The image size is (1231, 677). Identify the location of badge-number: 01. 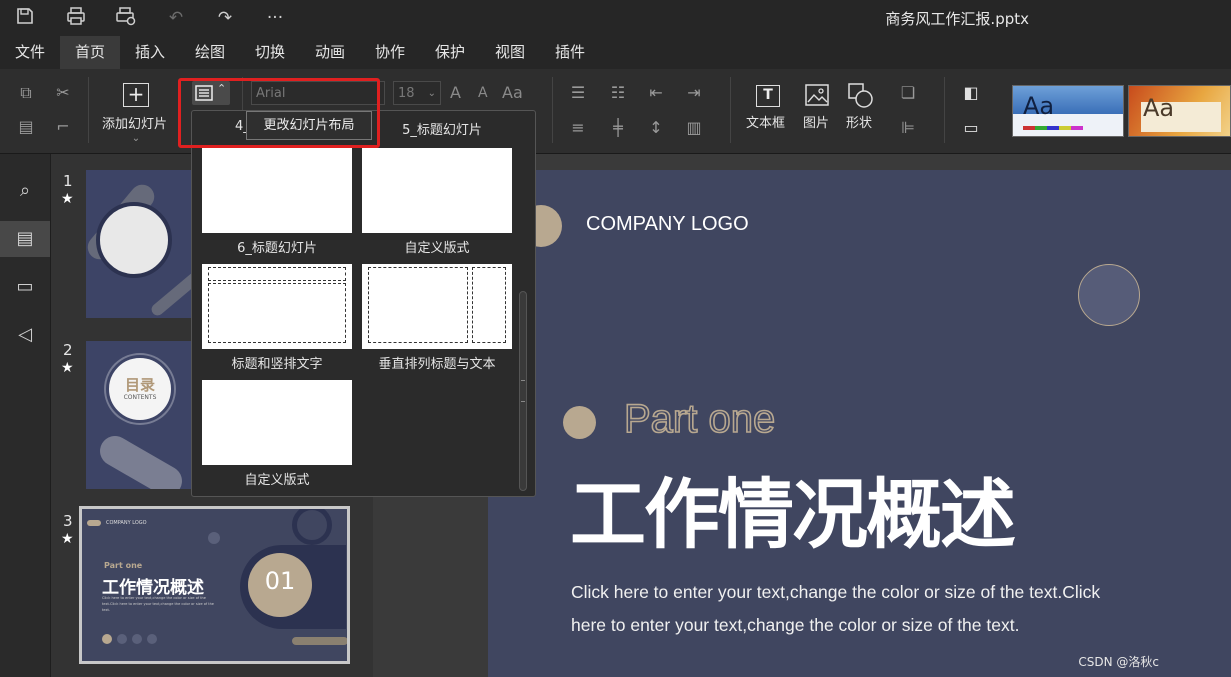
(280, 581).